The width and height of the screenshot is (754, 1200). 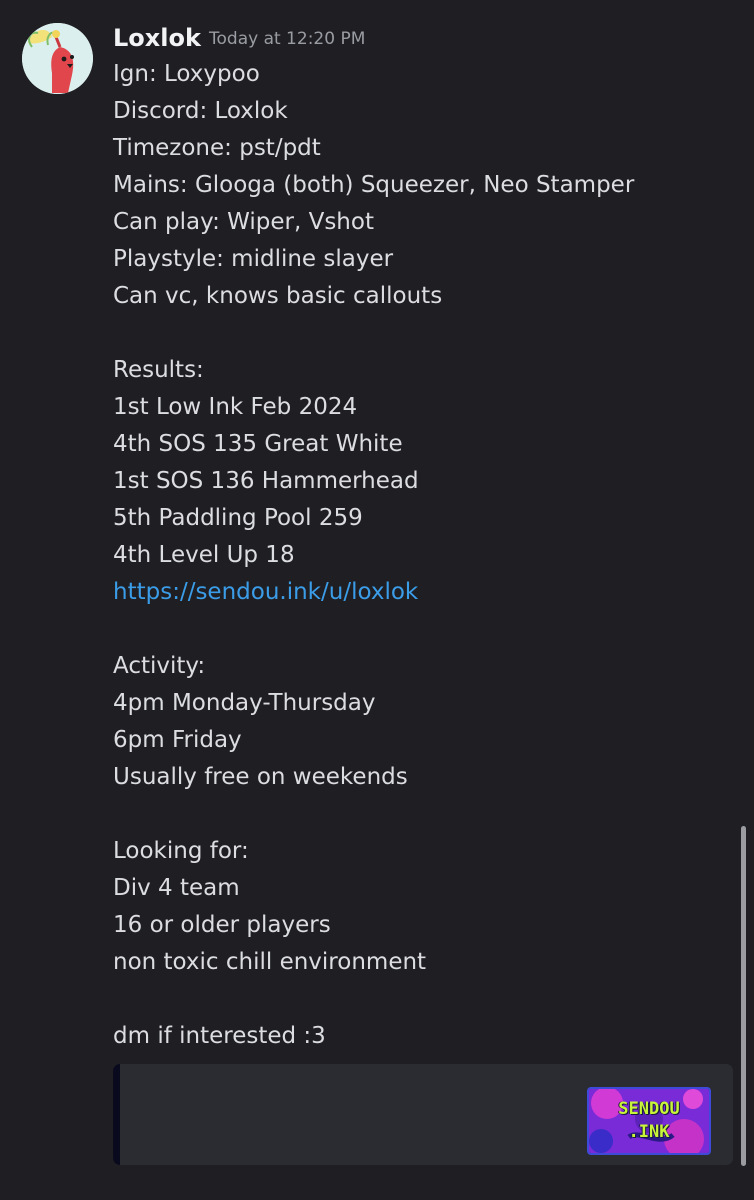 What do you see at coordinates (423, 1114) in the screenshot?
I see `link-embed: SENDOU .INK` at bounding box center [423, 1114].